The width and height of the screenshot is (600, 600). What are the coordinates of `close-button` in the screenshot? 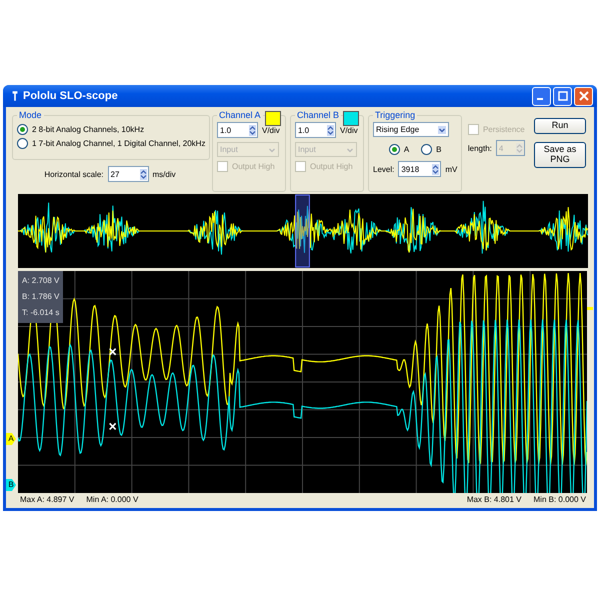 It's located at (583, 96).